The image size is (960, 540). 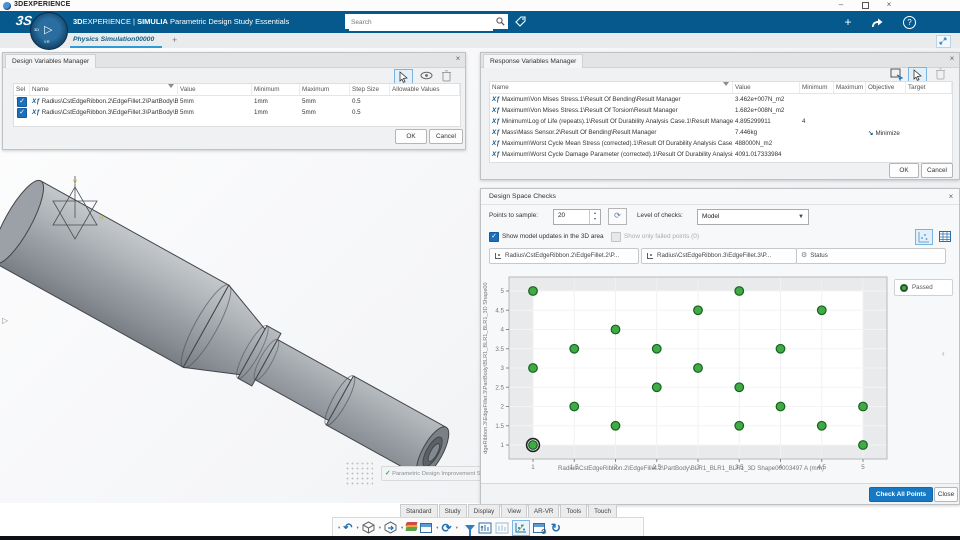 I want to click on iso-view-dropdown-caret: ▾, so click(x=380, y=528).